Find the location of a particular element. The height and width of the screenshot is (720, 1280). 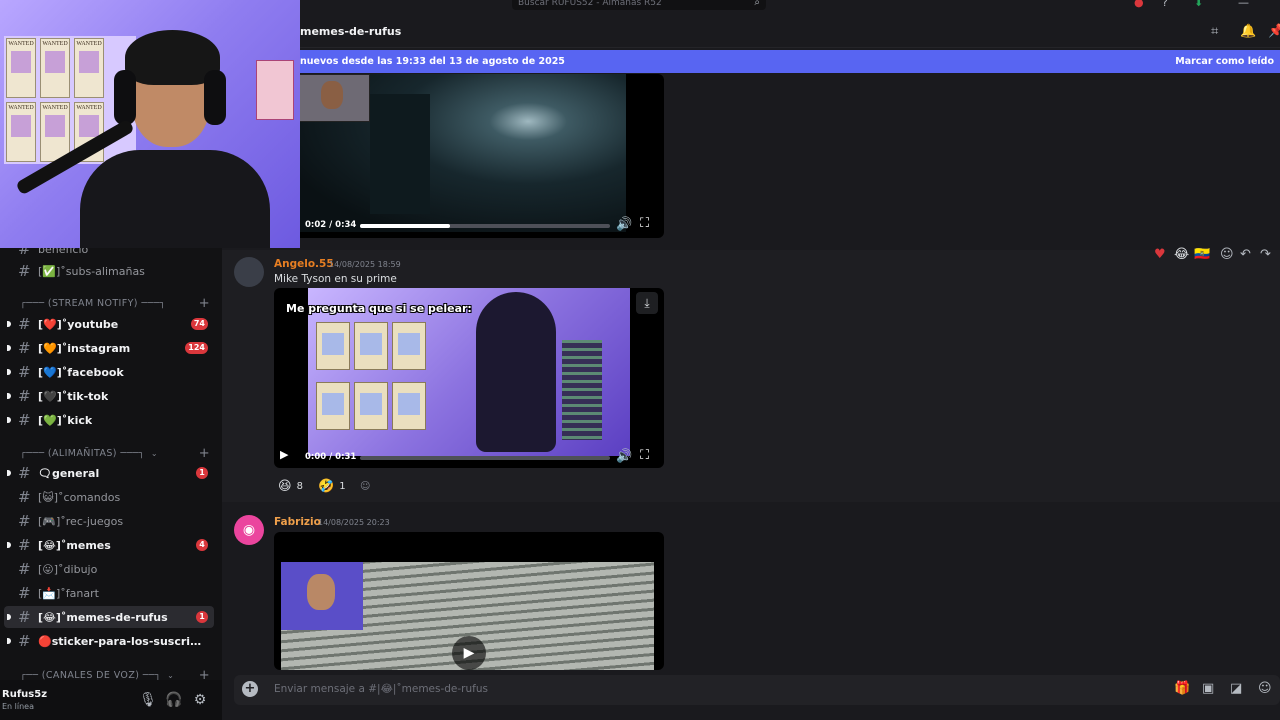

channel-subs-alimanas: # [✅]˚subs-alimañas is located at coordinates (109, 271).